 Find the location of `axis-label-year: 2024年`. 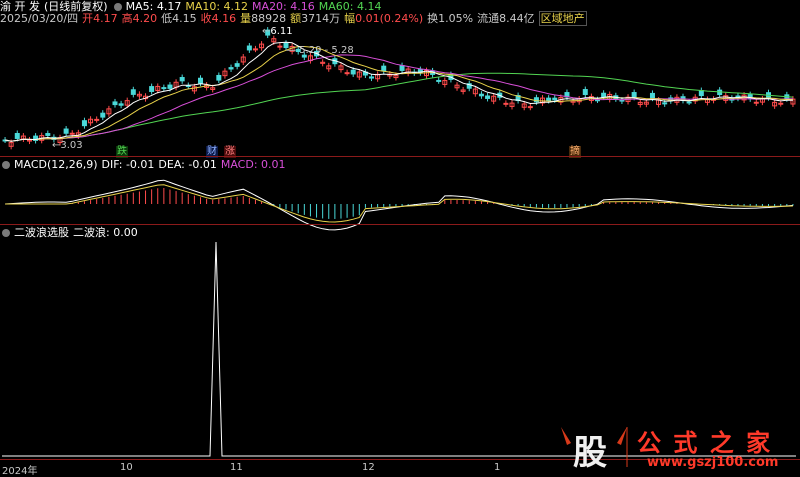

axis-label-year: 2024年 is located at coordinates (20, 471).